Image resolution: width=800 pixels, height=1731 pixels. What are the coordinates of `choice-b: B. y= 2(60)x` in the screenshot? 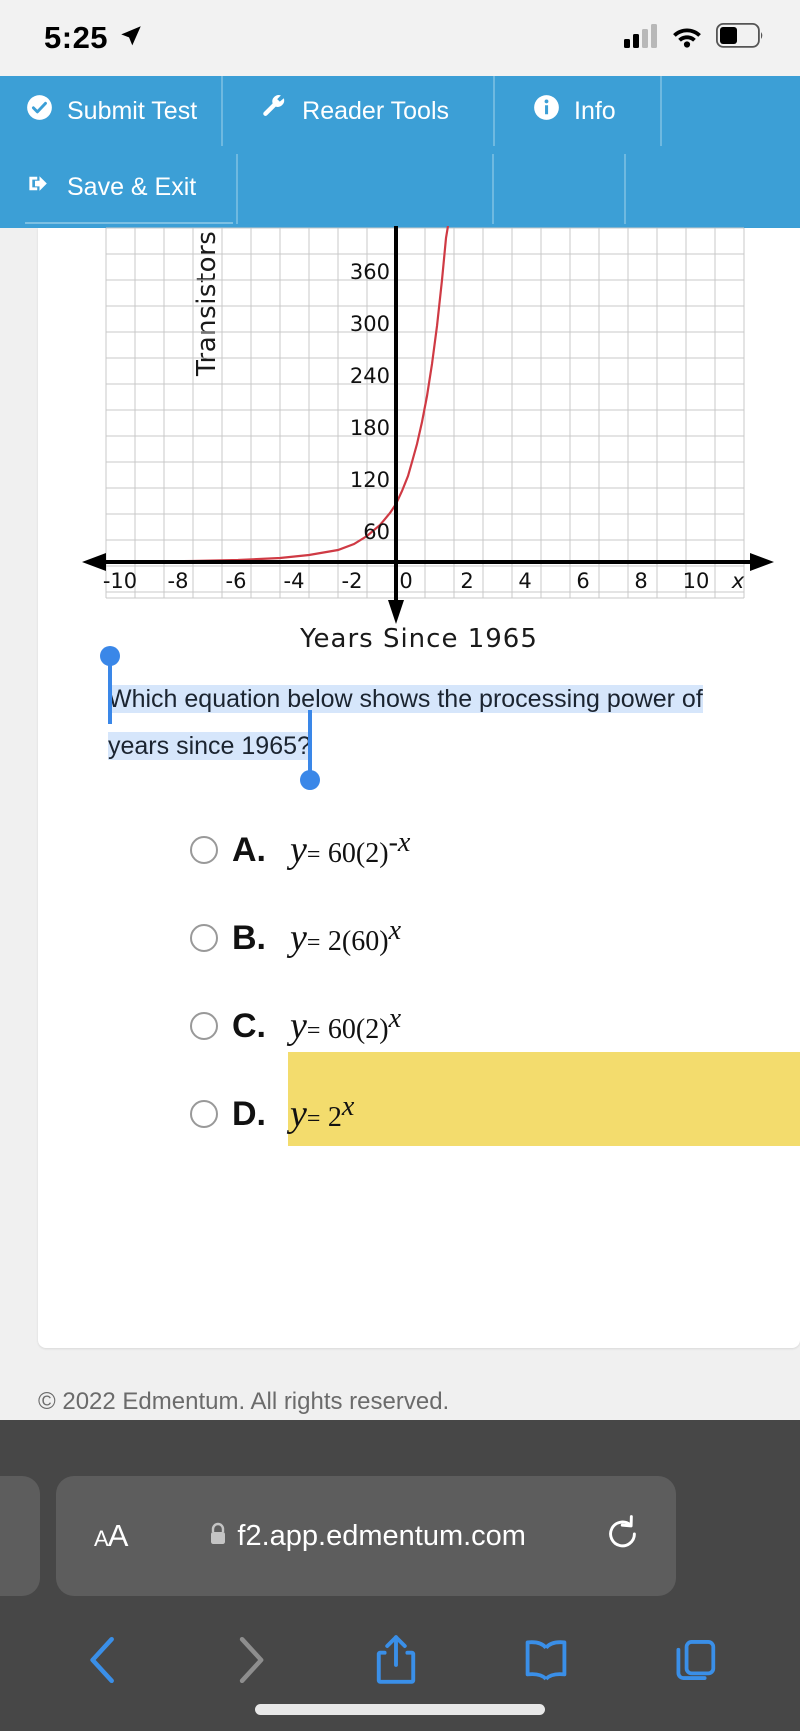 It's located at (419, 938).